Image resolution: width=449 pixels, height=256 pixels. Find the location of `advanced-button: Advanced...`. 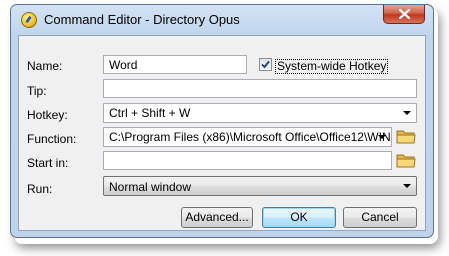

advanced-button: Advanced... is located at coordinates (217, 217).